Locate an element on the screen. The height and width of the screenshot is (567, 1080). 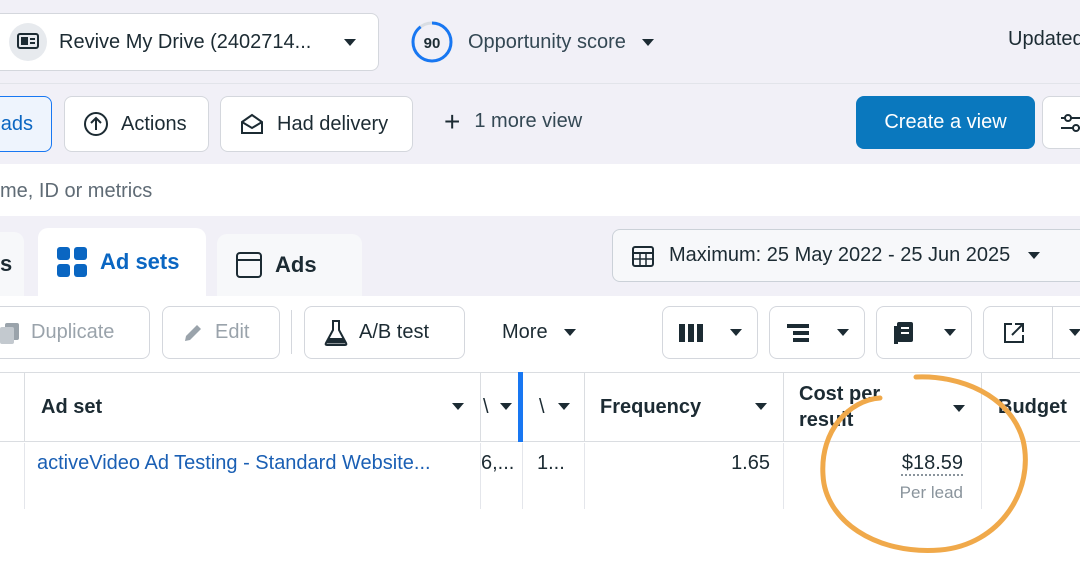
arrow-up-circle-icon is located at coordinates (96, 124).